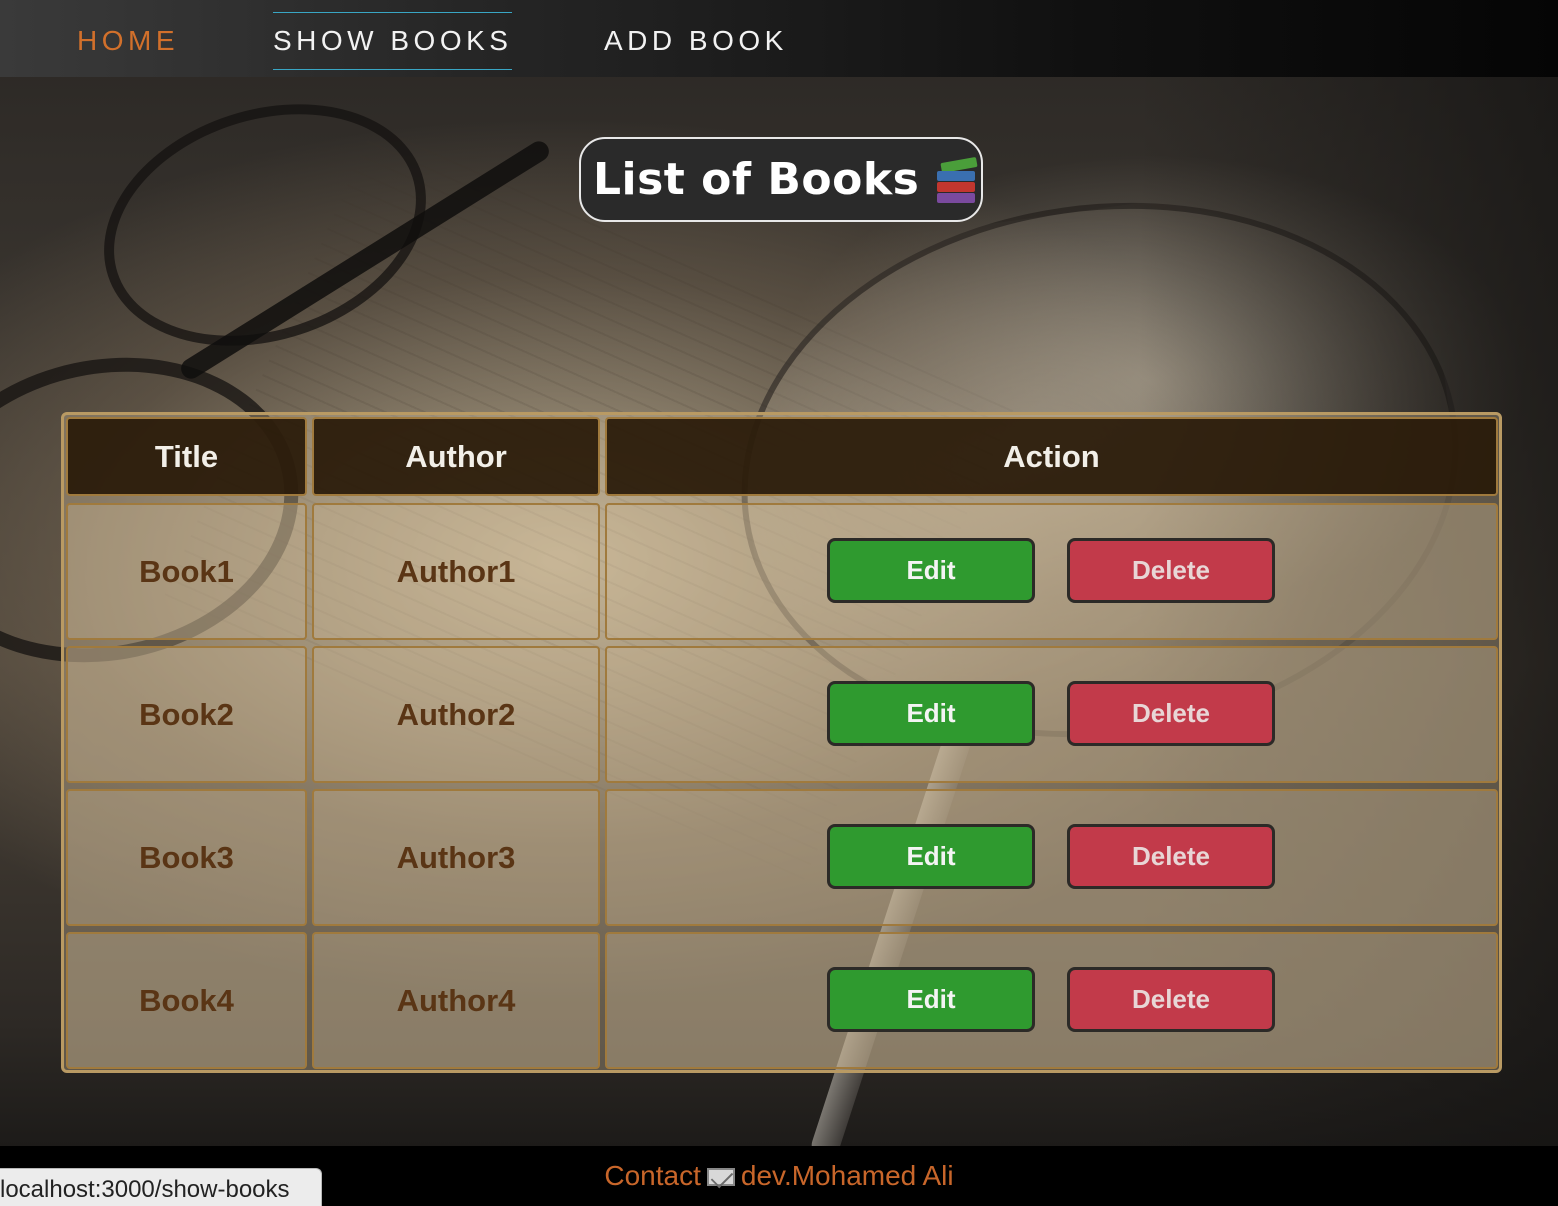  I want to click on table-cell-title: Book1, so click(186, 571).